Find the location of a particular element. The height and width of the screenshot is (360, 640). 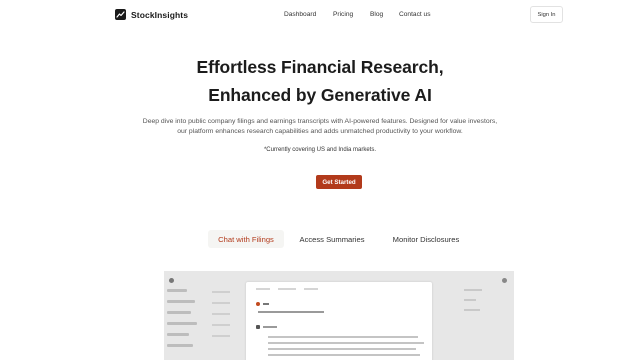

nav-dashboard: Dashboard is located at coordinates (300, 14).